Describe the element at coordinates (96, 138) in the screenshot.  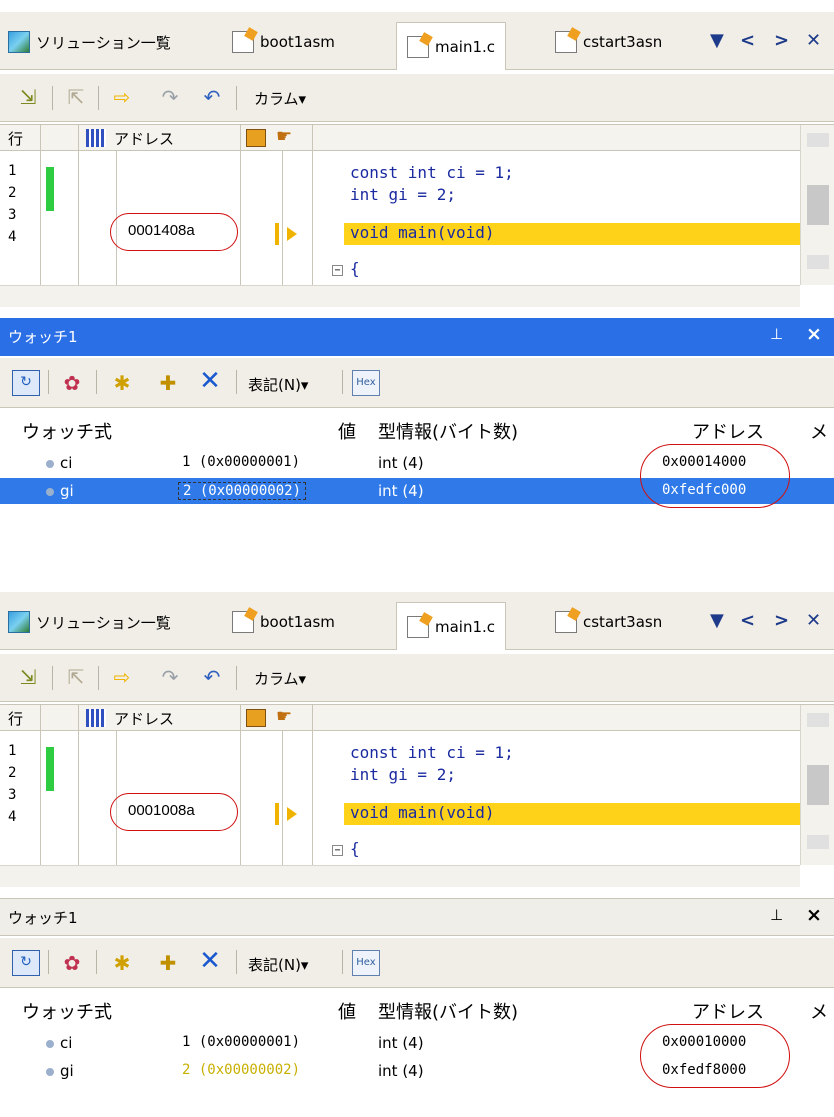
I see `grid-icon` at that location.